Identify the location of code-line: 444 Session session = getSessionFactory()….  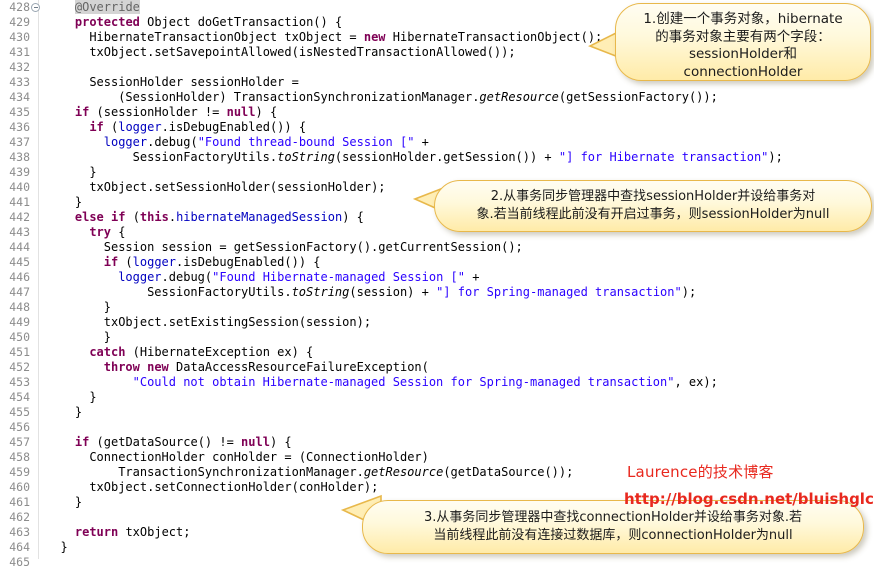
(437, 247).